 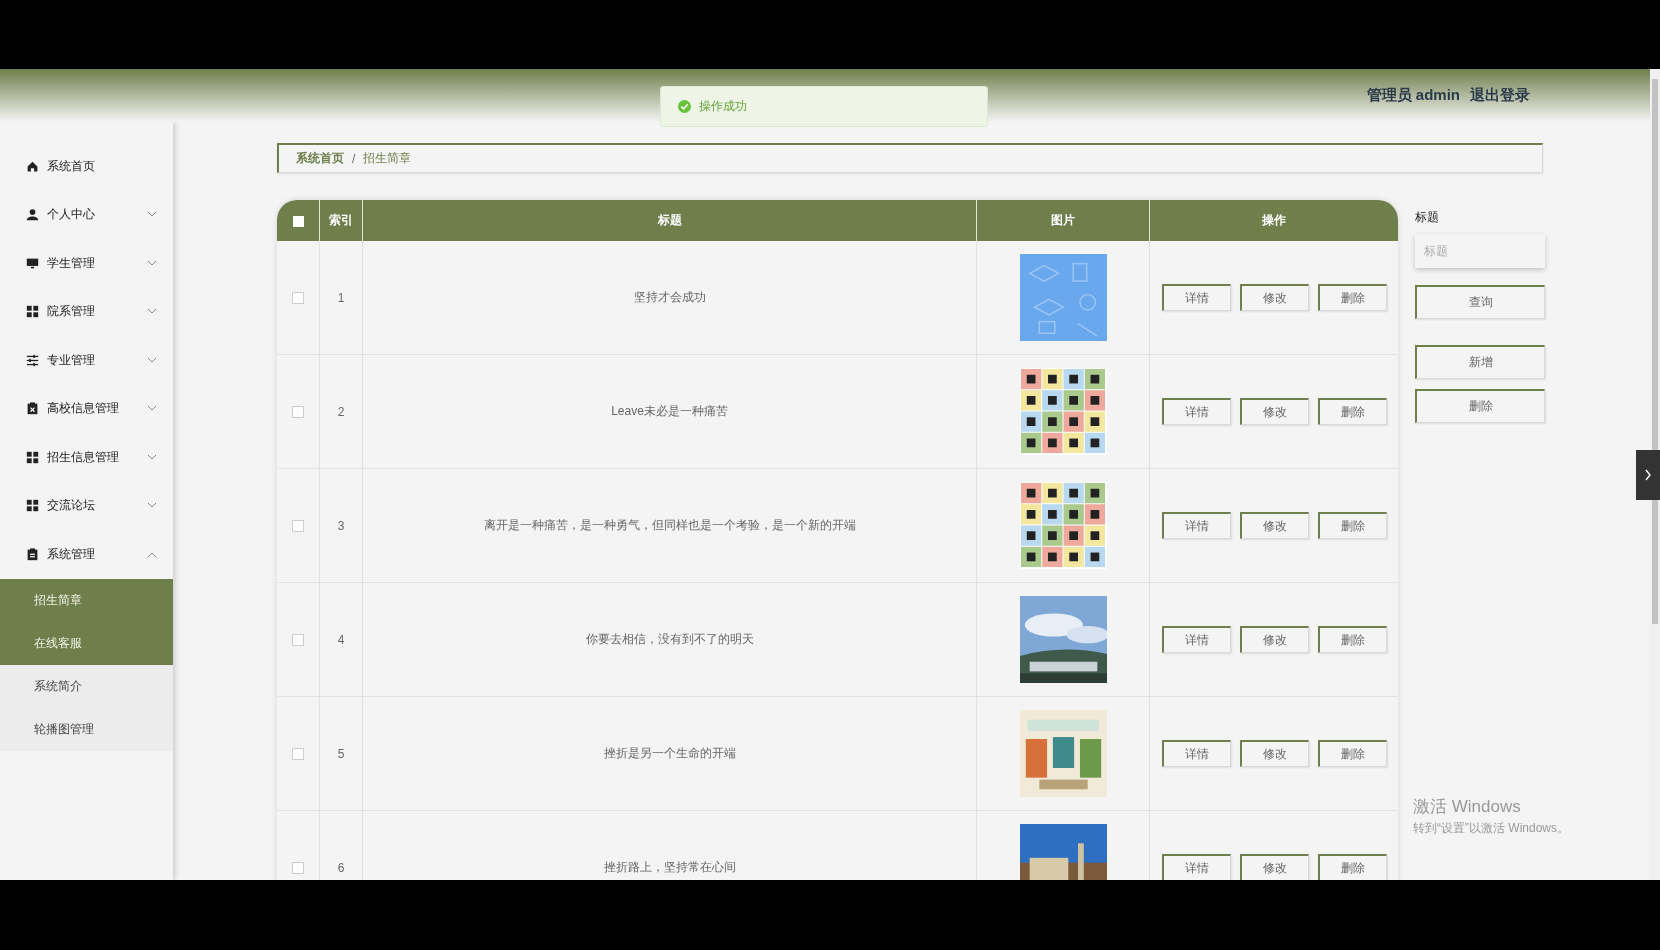 I want to click on menu-item: 专业管理, so click(x=86, y=360).